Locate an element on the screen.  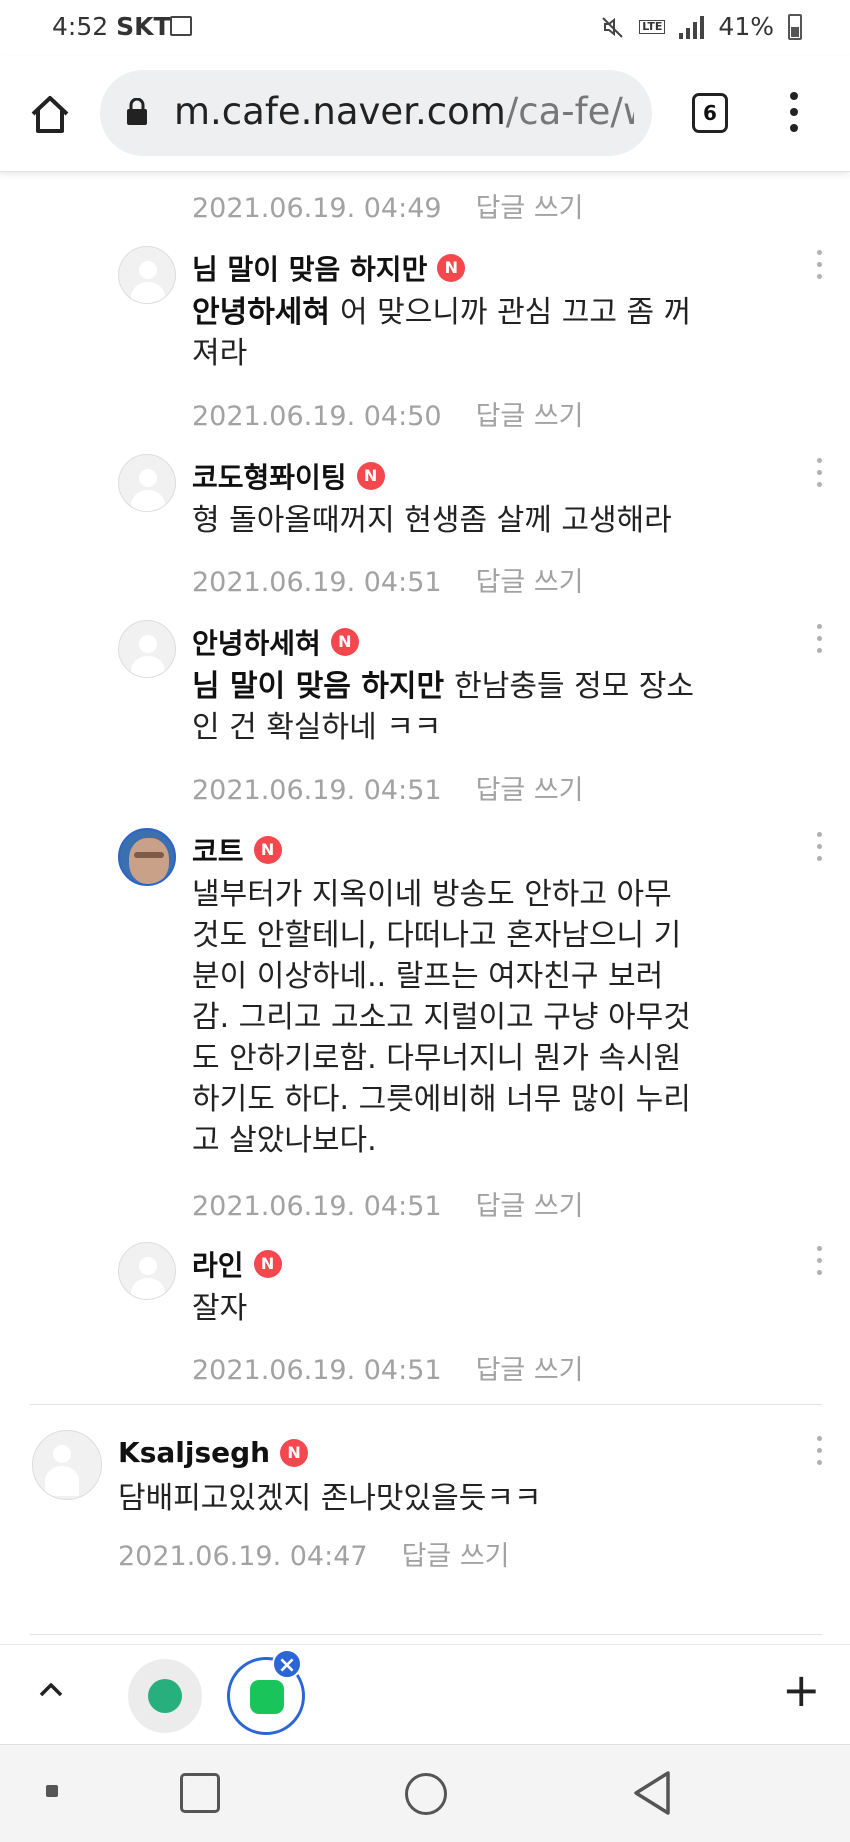
battery-percent: 41% is located at coordinates (746, 26).